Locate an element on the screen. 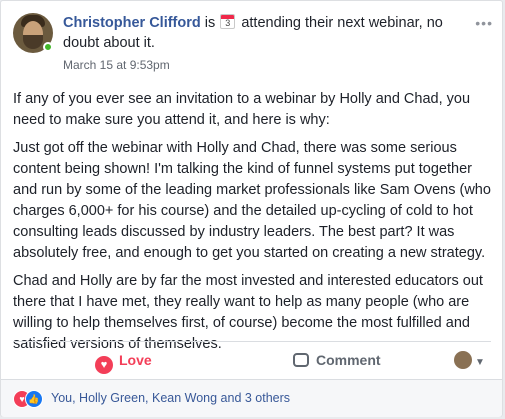  author-link: Christopher Clifford is located at coordinates (132, 23).